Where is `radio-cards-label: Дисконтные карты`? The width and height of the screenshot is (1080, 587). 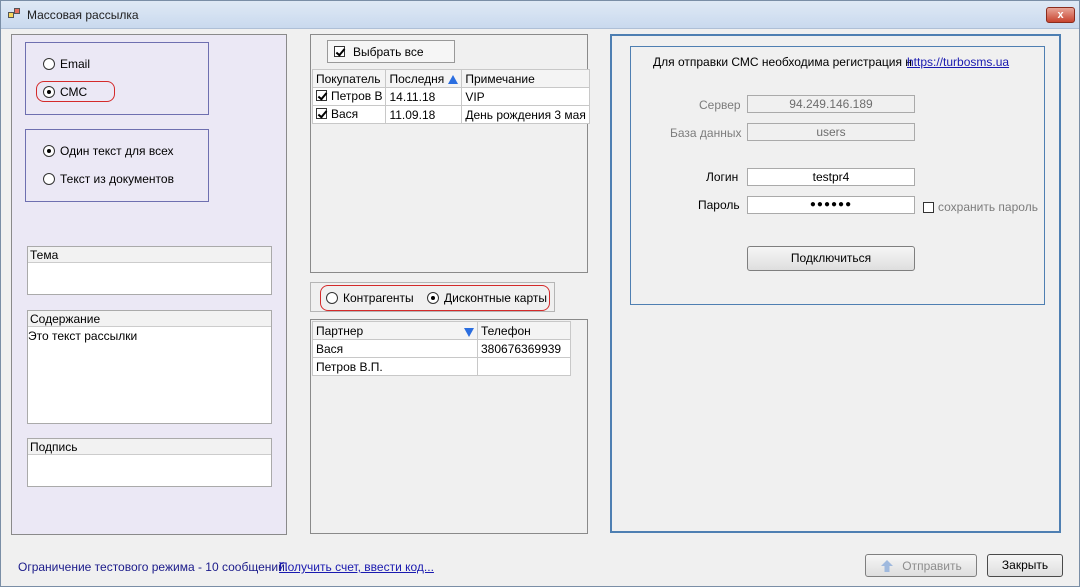
radio-cards-label: Дисконтные карты is located at coordinates (495, 298).